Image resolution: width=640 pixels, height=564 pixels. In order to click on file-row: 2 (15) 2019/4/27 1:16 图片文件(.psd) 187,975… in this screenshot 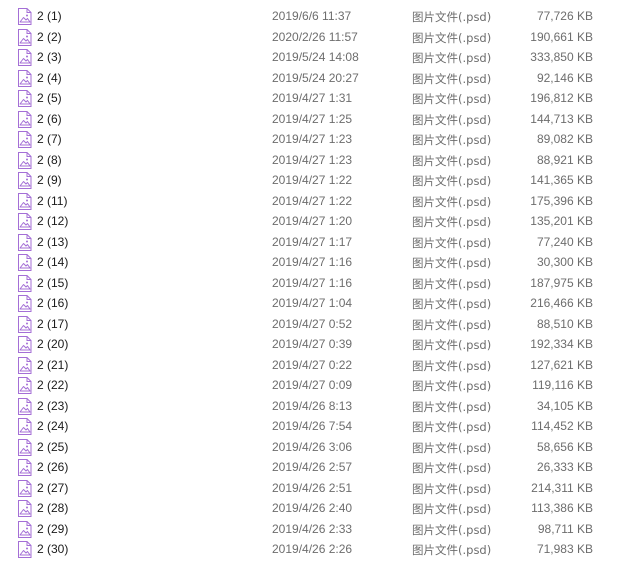, I will do `click(320, 283)`.